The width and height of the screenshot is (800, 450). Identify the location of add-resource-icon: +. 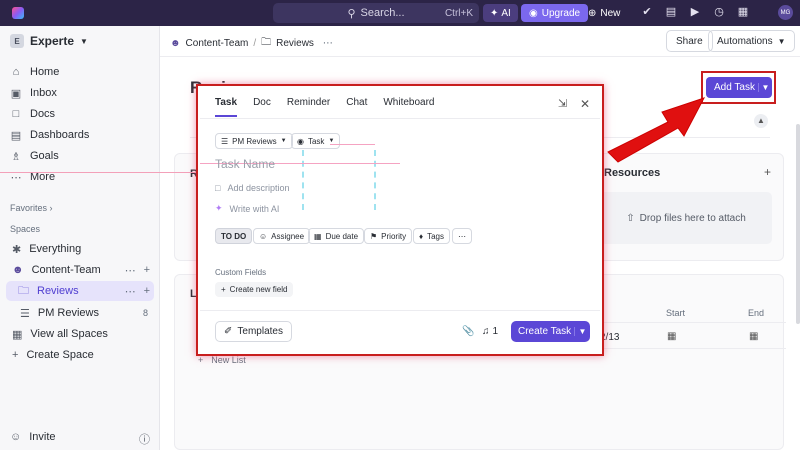
(767, 172).